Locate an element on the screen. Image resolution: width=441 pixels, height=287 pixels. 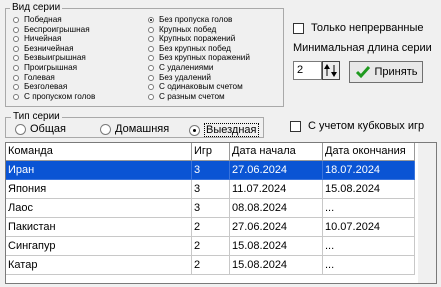
accept-button: Принять is located at coordinates (386, 72).